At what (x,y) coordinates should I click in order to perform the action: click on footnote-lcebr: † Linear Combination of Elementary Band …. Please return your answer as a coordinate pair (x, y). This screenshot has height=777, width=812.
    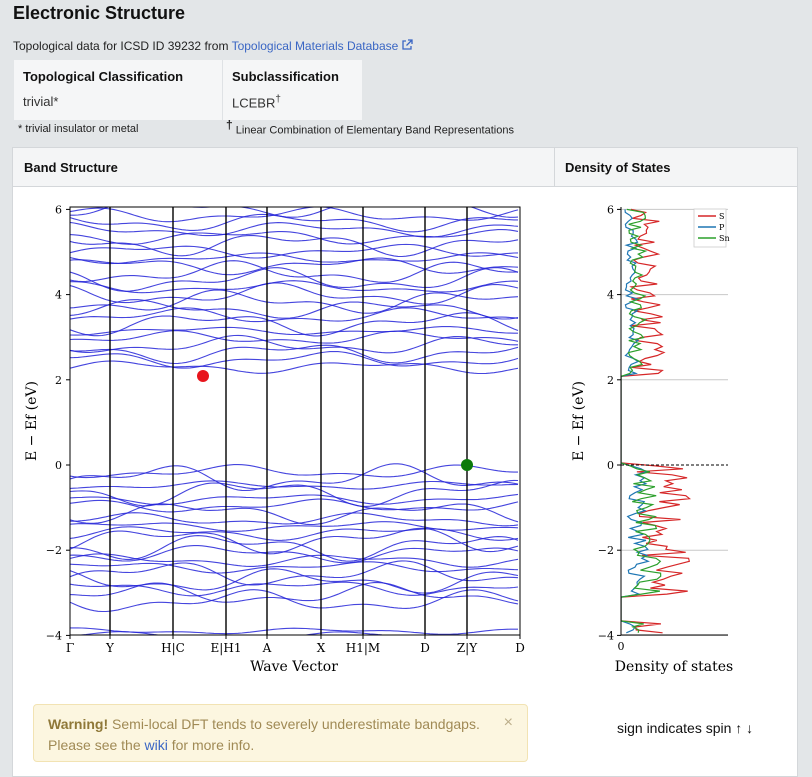
    Looking at the image, I should click on (370, 127).